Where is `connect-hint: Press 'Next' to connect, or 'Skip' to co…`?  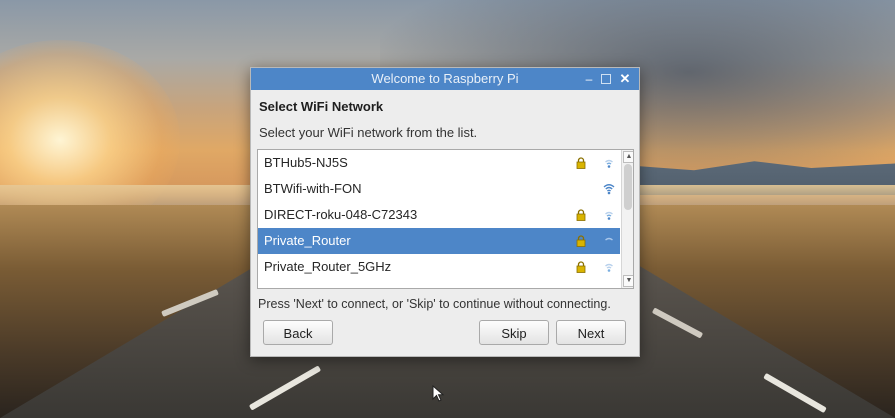
connect-hint: Press 'Next' to connect, or 'Skip' to co… is located at coordinates (434, 304).